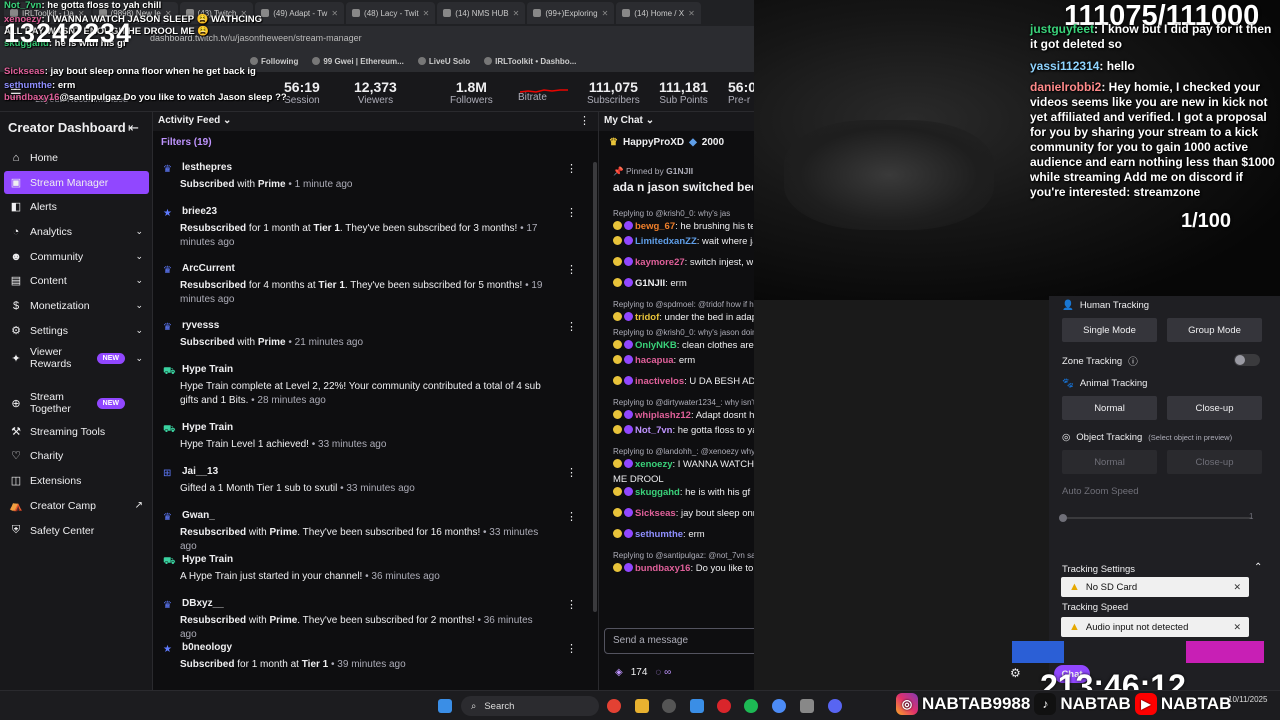  What do you see at coordinates (751, 706) in the screenshot?
I see `spotify-icon` at bounding box center [751, 706].